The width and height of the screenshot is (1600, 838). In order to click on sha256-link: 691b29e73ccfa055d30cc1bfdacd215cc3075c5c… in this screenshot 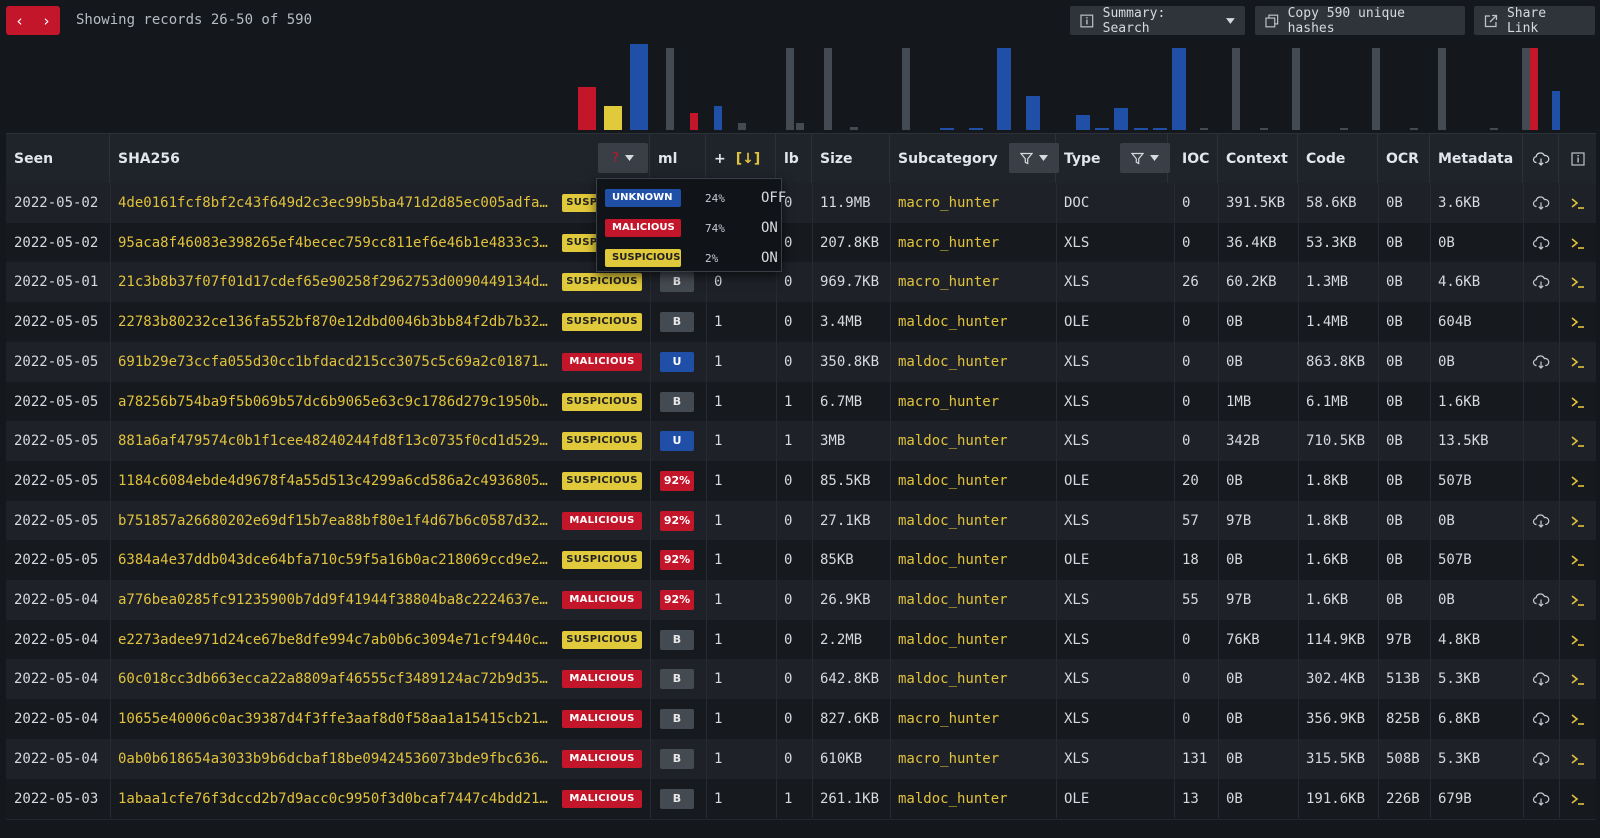, I will do `click(355, 362)`.